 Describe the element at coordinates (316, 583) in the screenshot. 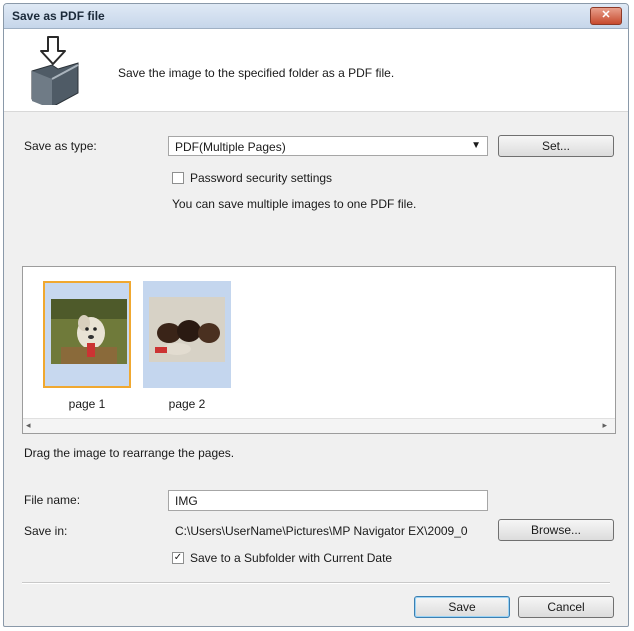

I see `separator` at that location.